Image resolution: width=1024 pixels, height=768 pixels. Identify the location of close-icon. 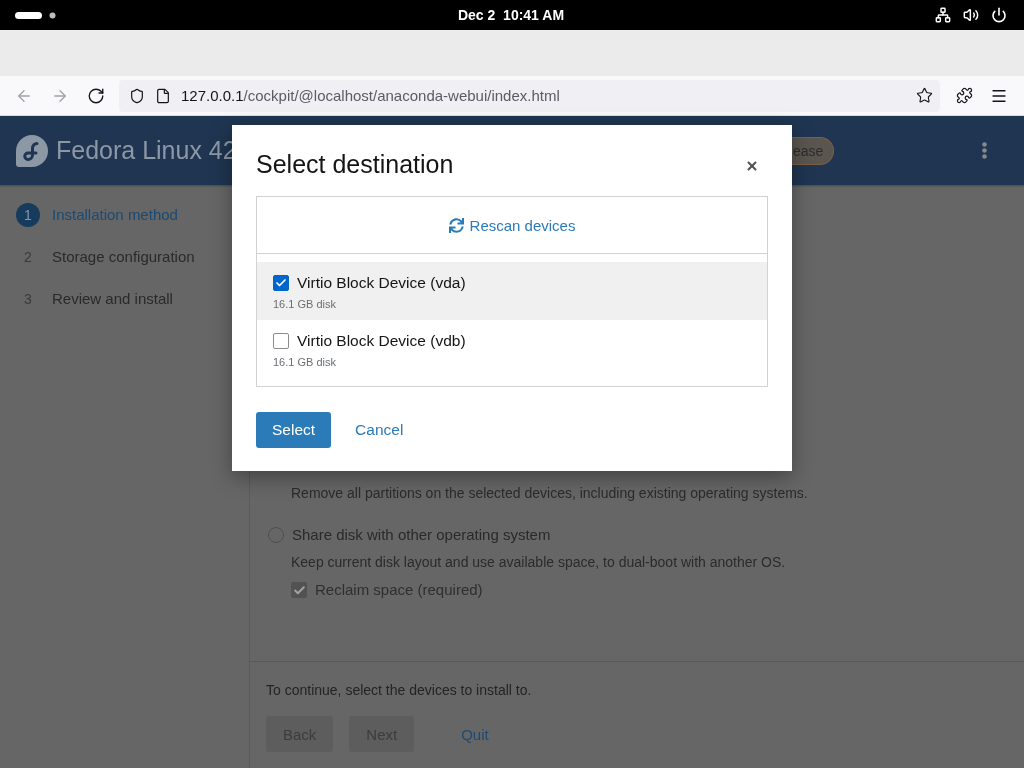
(752, 166).